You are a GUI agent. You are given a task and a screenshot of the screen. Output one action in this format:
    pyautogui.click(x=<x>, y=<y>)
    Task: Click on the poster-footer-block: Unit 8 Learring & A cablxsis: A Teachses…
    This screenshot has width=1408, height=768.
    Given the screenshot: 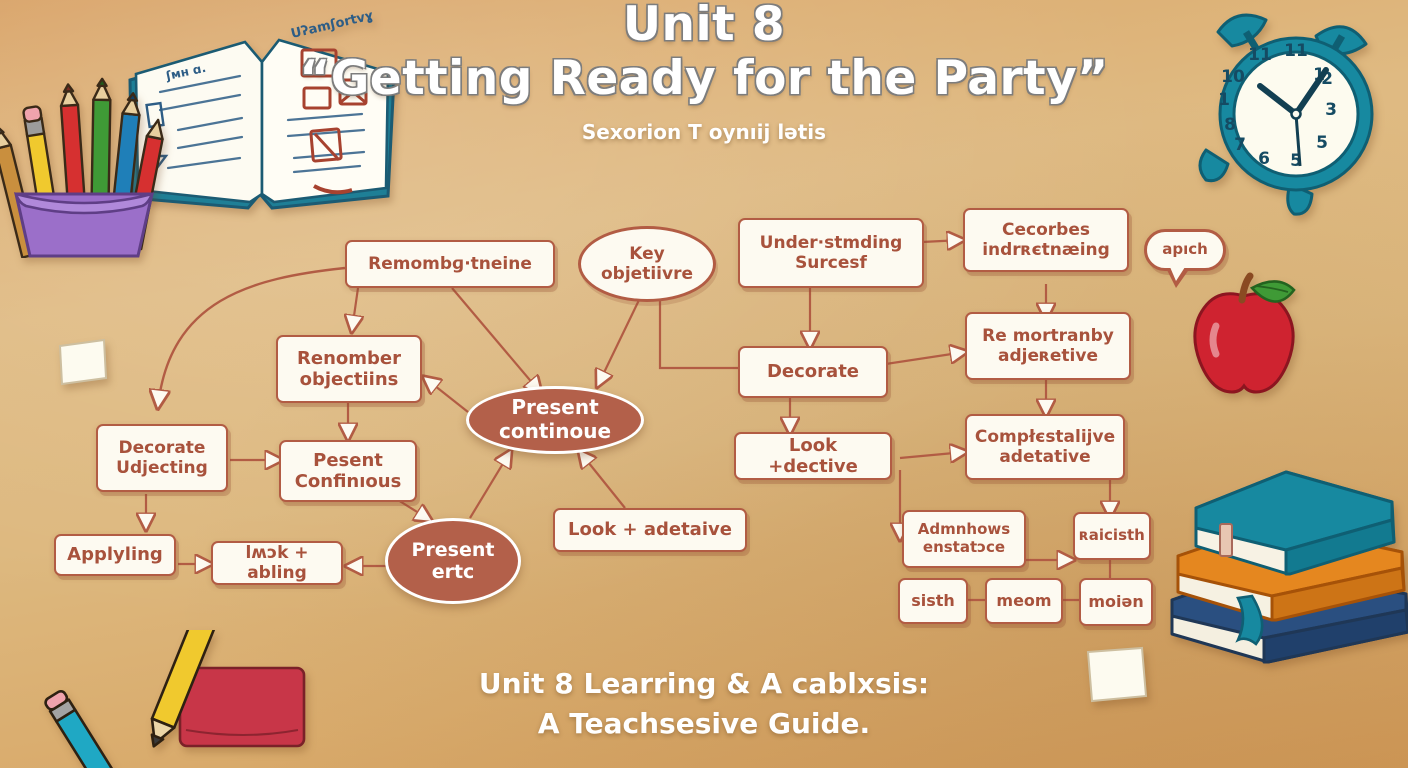 What is the action you would take?
    pyautogui.click(x=704, y=704)
    